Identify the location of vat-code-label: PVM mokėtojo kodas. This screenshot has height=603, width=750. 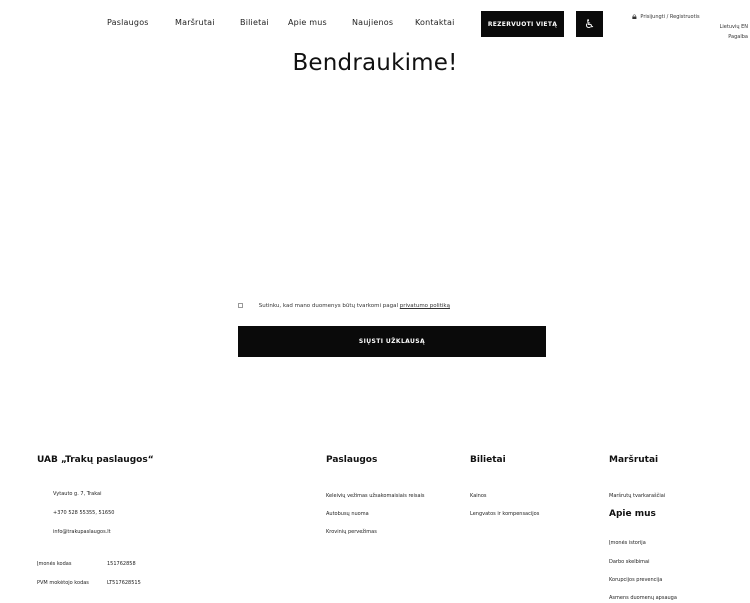
(63, 583).